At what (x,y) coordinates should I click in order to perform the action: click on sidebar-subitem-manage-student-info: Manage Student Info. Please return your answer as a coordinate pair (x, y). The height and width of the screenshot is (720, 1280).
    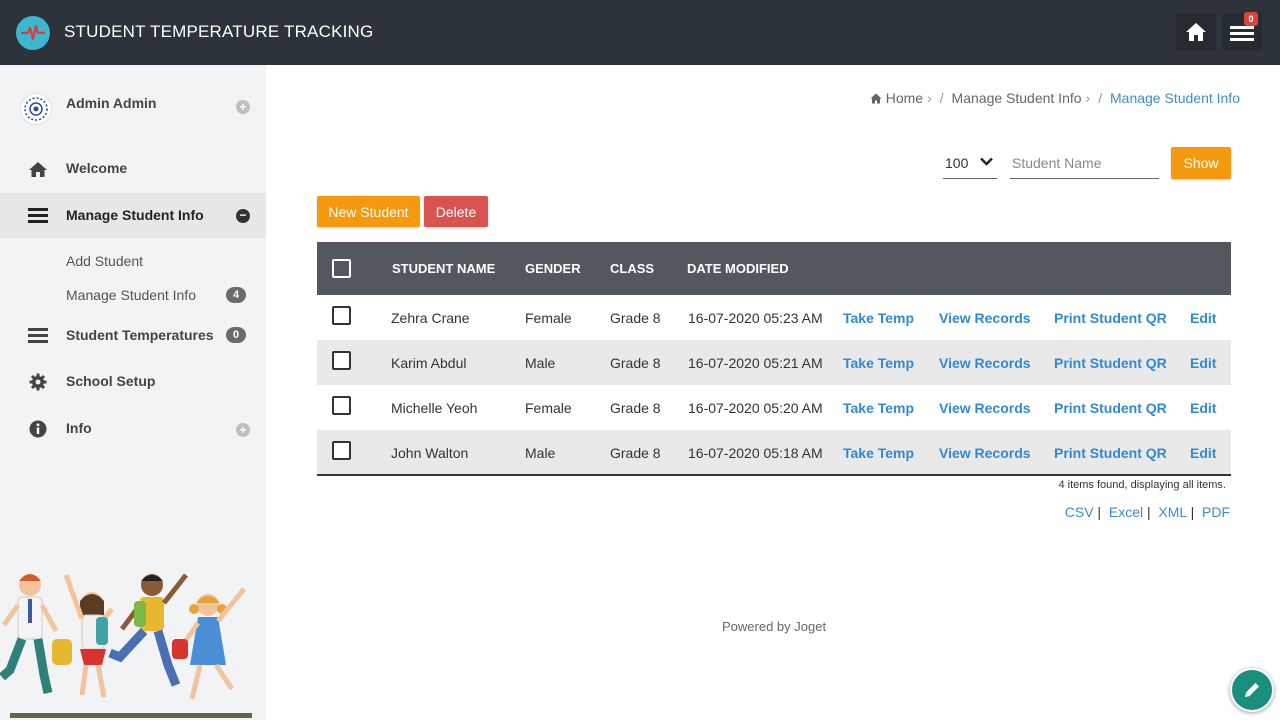
    Looking at the image, I should click on (131, 295).